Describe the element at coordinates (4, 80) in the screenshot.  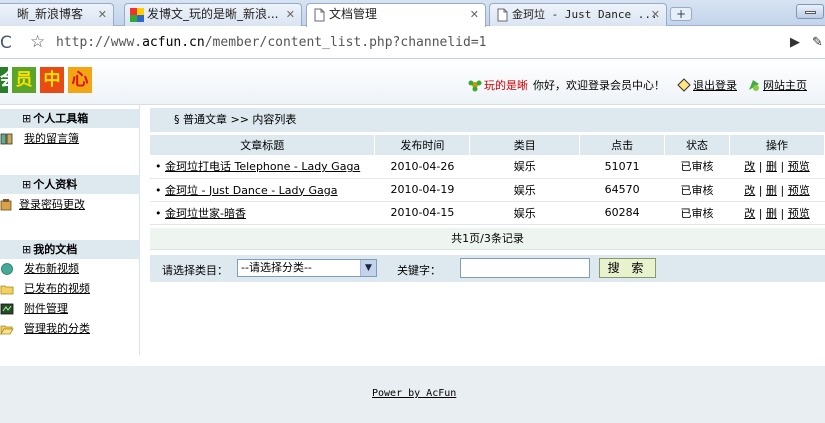
I see `logo-char: 会` at that location.